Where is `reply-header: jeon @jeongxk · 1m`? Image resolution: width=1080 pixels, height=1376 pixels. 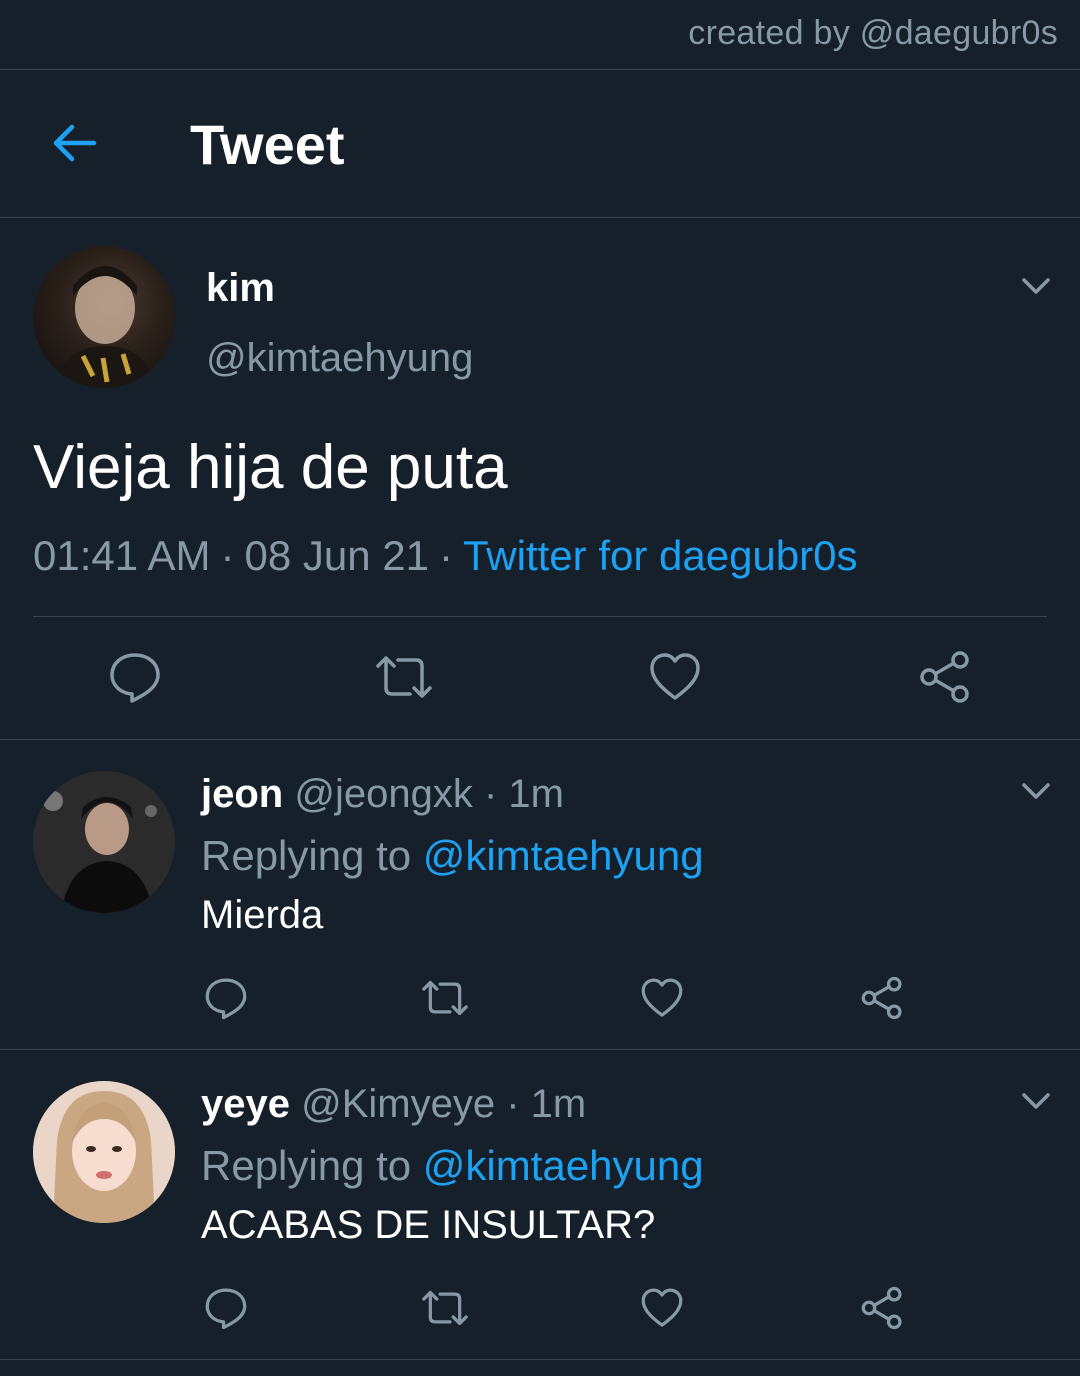 reply-header: jeon @jeongxk · 1m is located at coordinates (382, 794).